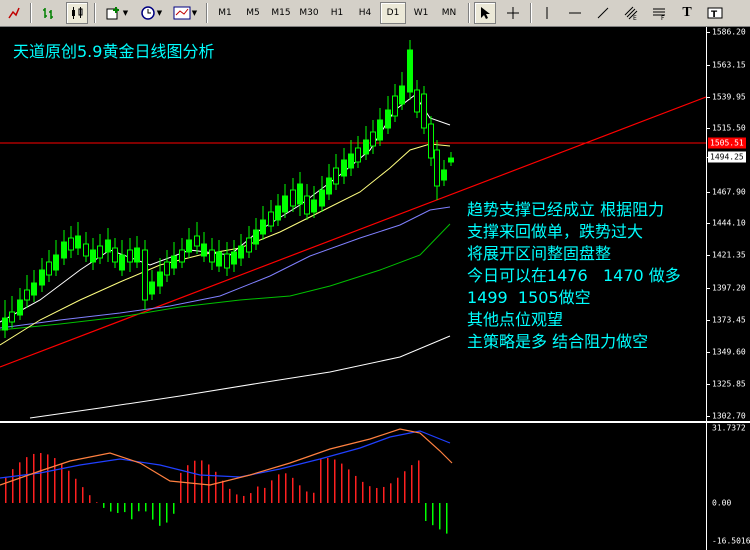 Image resolution: width=750 pixels, height=550 pixels. I want to click on timeframe-mn: MN, so click(449, 13).